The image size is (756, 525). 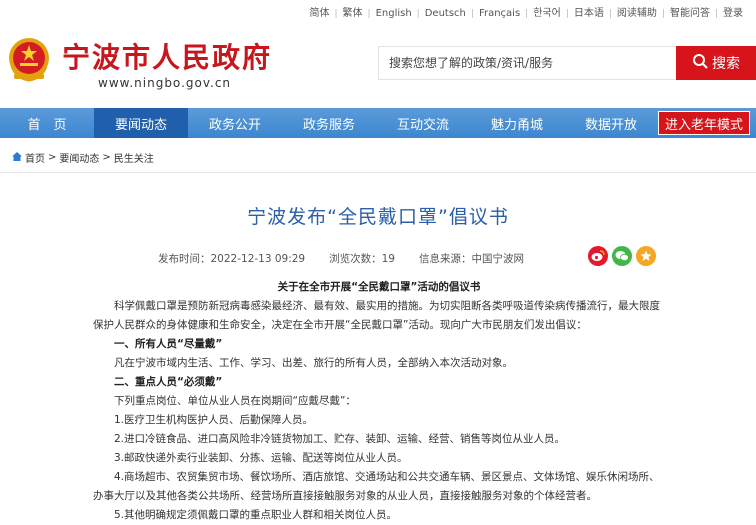 I want to click on site-url: www.ningbo.gov.cn, so click(x=165, y=83).